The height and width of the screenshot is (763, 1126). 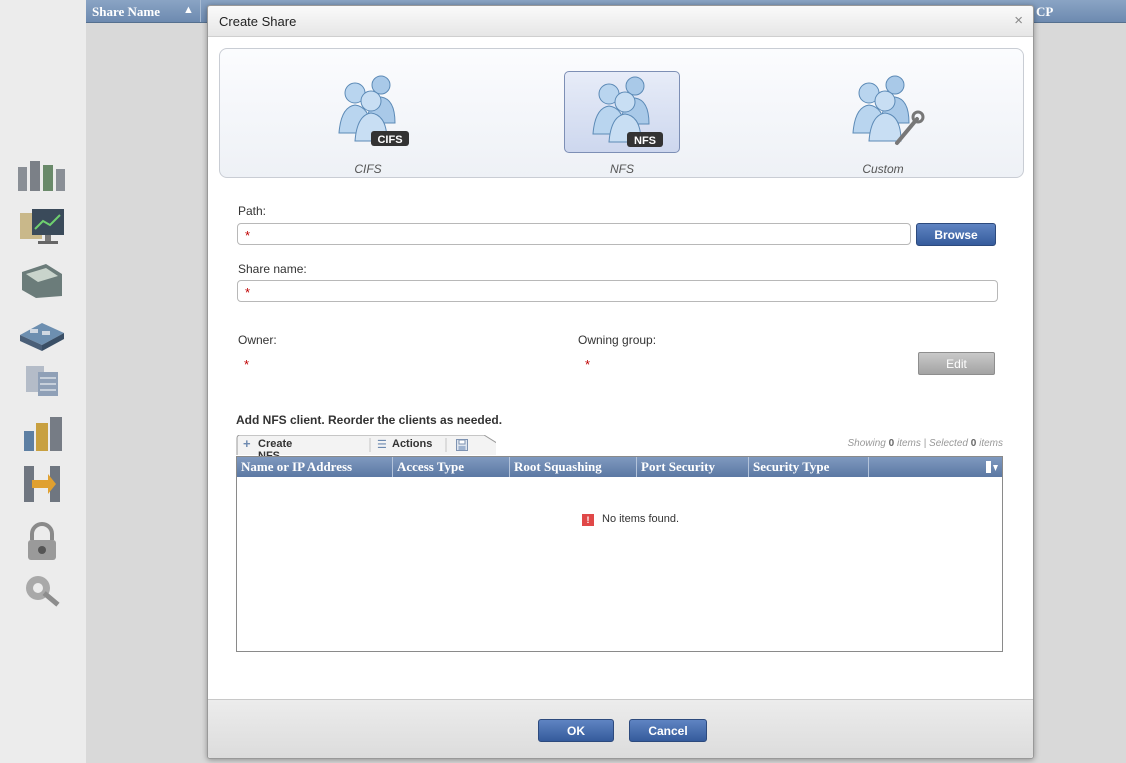 What do you see at coordinates (257, 340) in the screenshot?
I see `owner-label: Owner:` at bounding box center [257, 340].